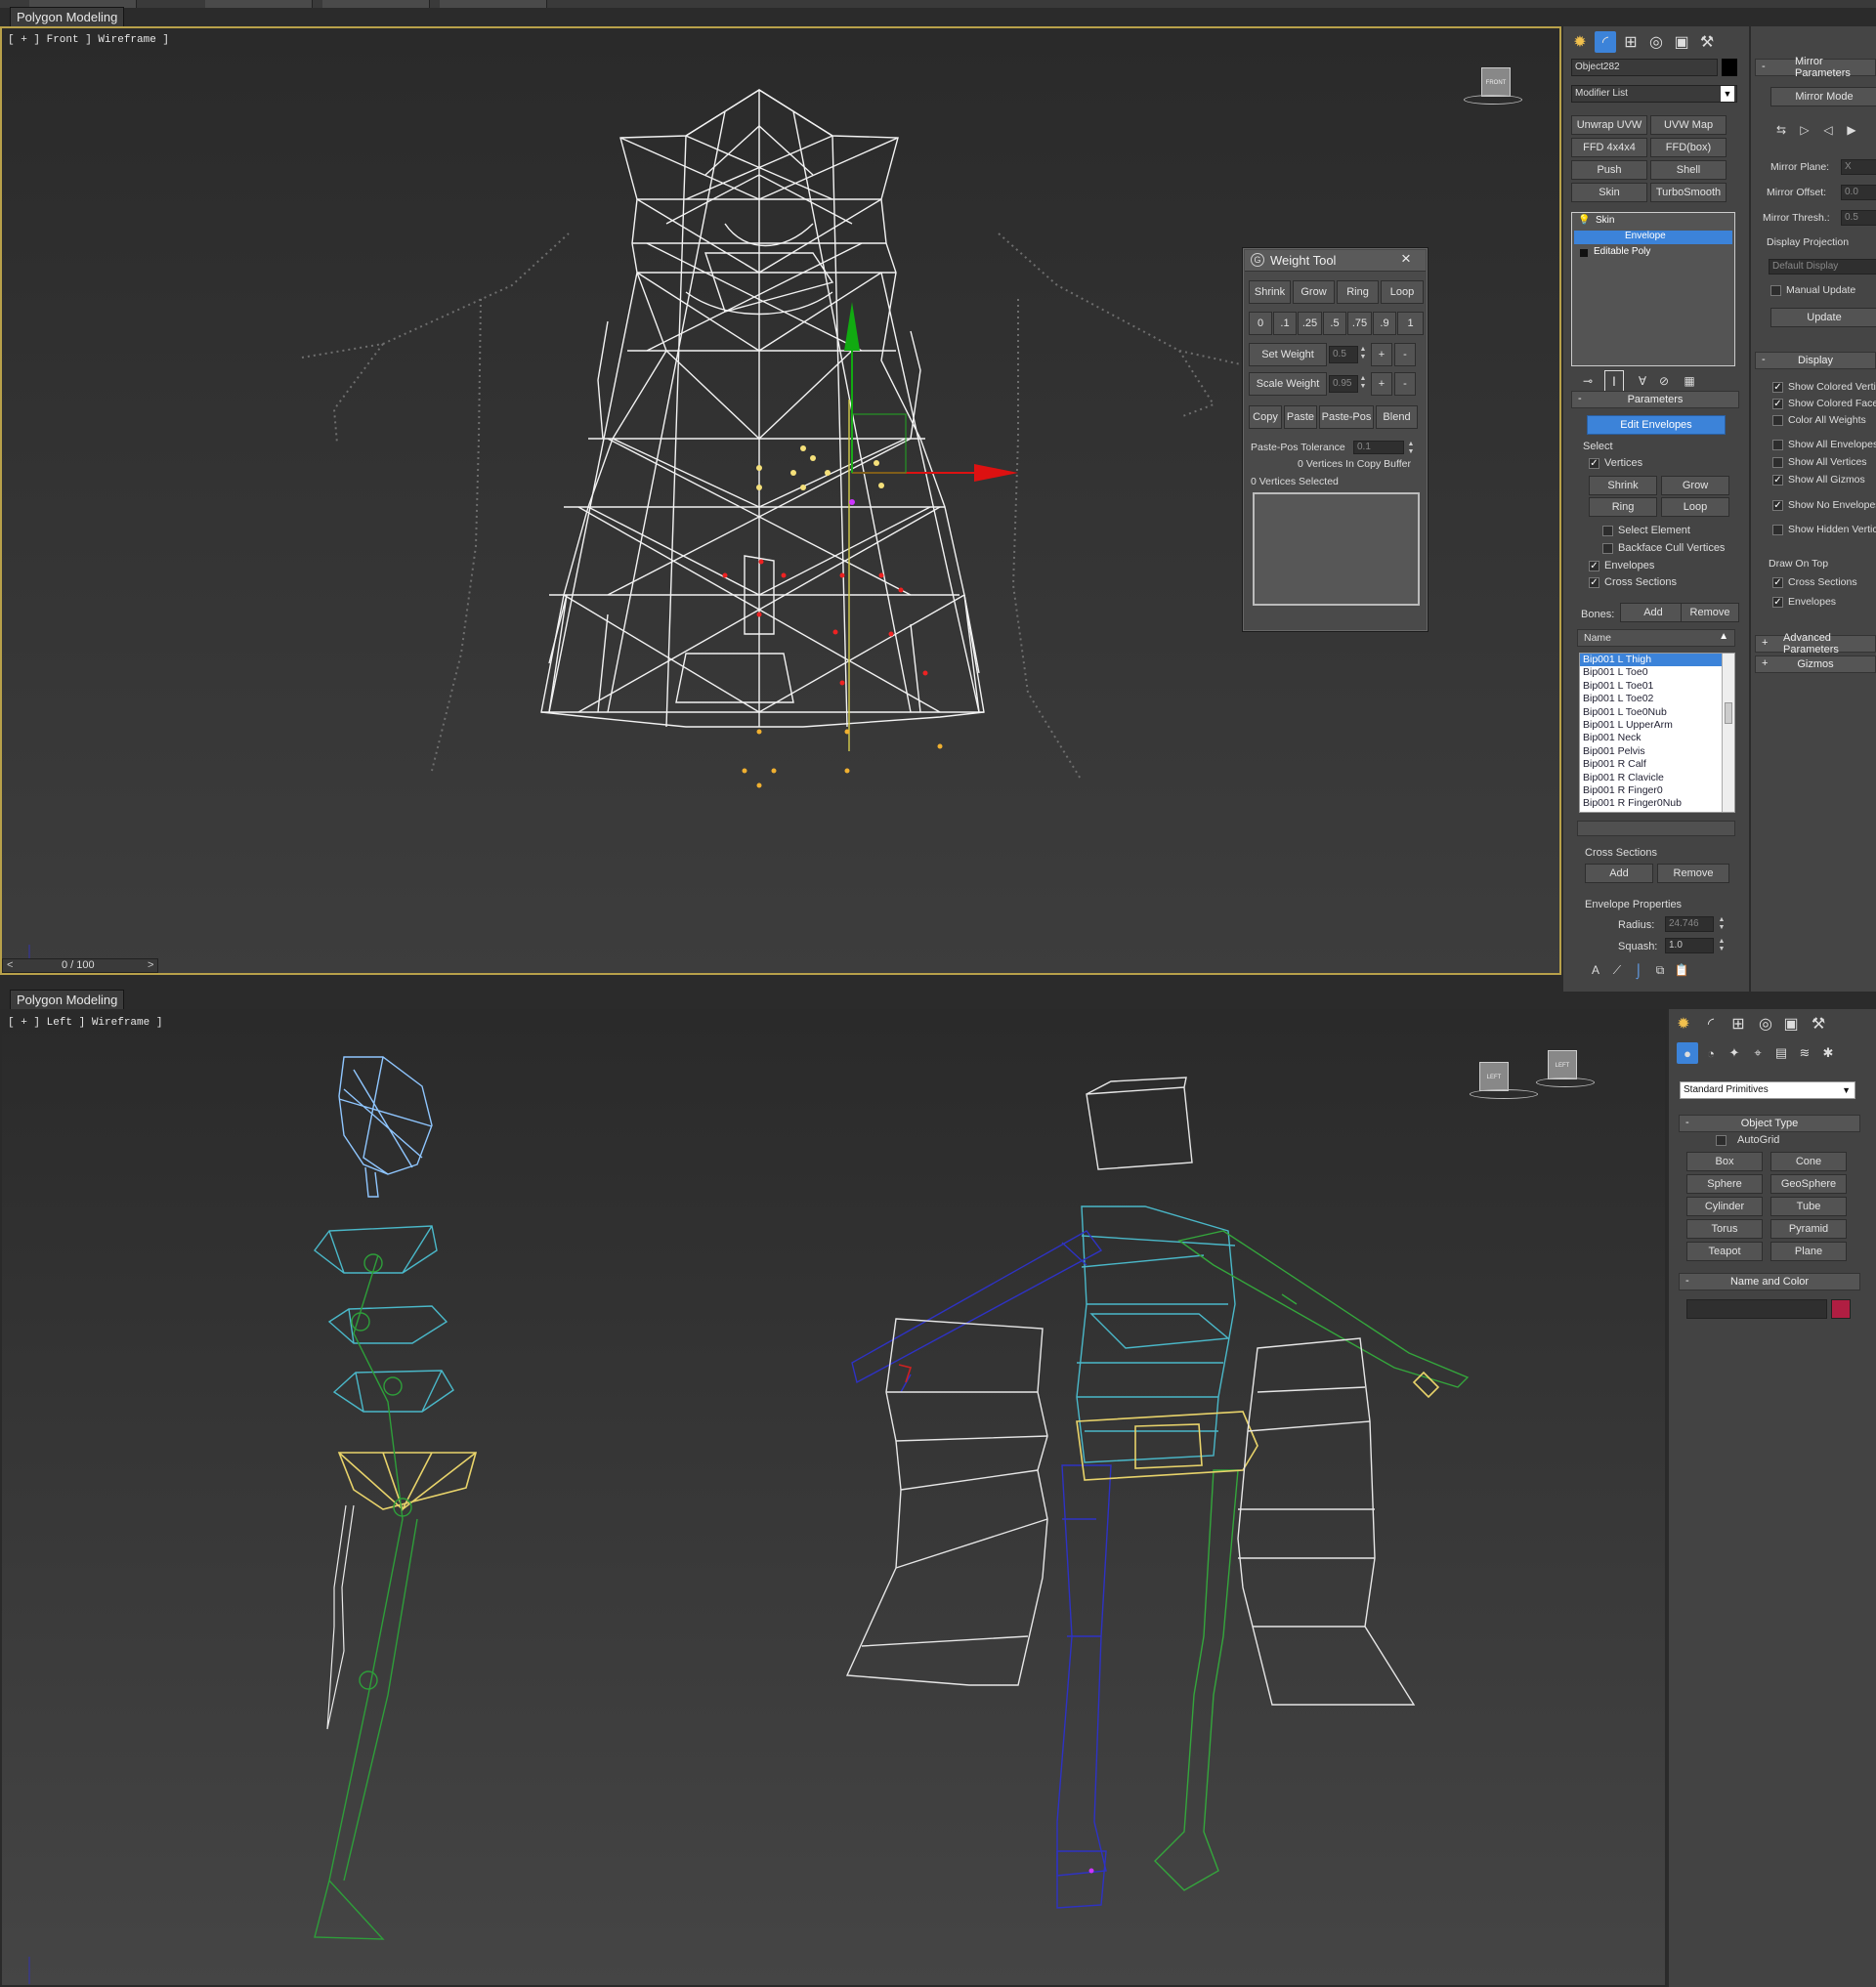  What do you see at coordinates (1808, 1207) in the screenshot?
I see `tube-button: Tube` at bounding box center [1808, 1207].